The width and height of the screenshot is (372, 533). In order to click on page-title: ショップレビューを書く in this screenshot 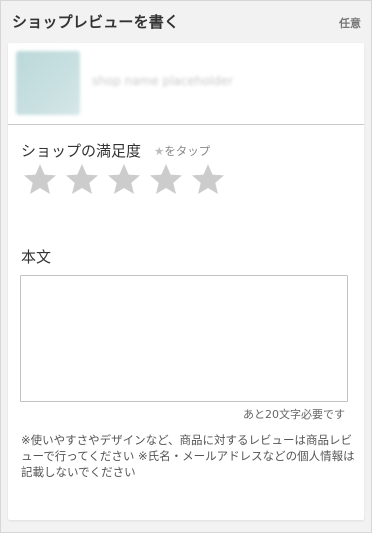, I will do `click(96, 22)`.